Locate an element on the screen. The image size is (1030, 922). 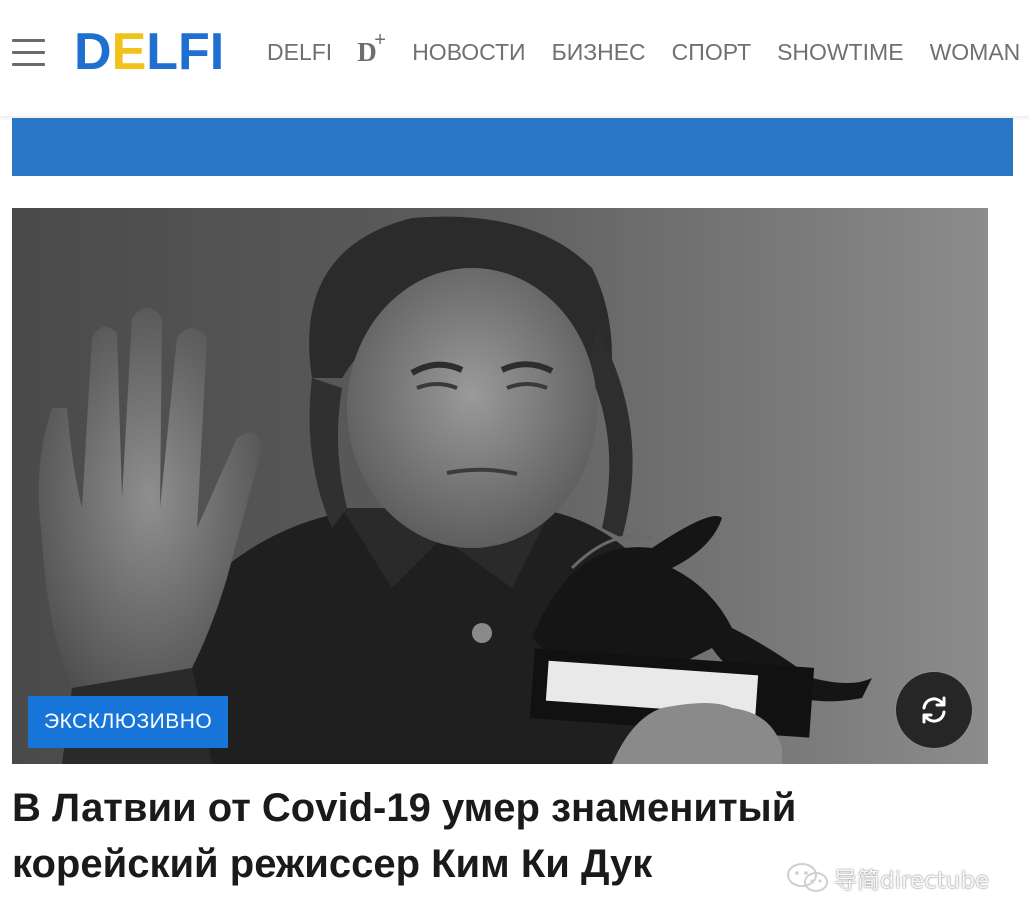
nav-item-woman: WOMAN is located at coordinates (975, 52).